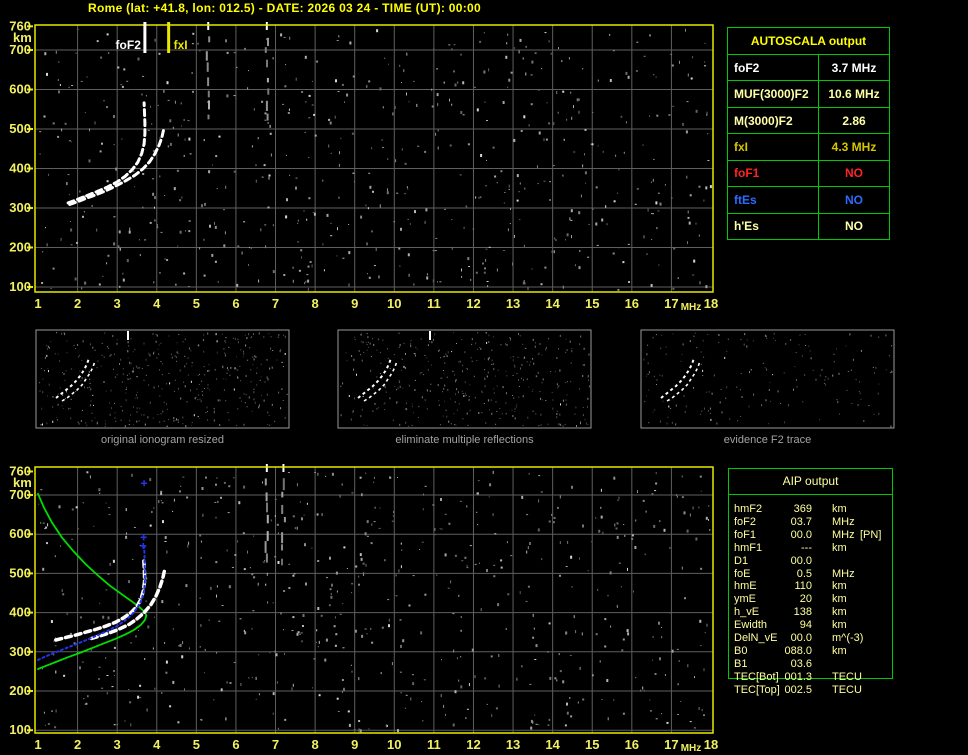  Describe the element at coordinates (196, 303) in the screenshot. I see `x-tick-label: 5` at that location.